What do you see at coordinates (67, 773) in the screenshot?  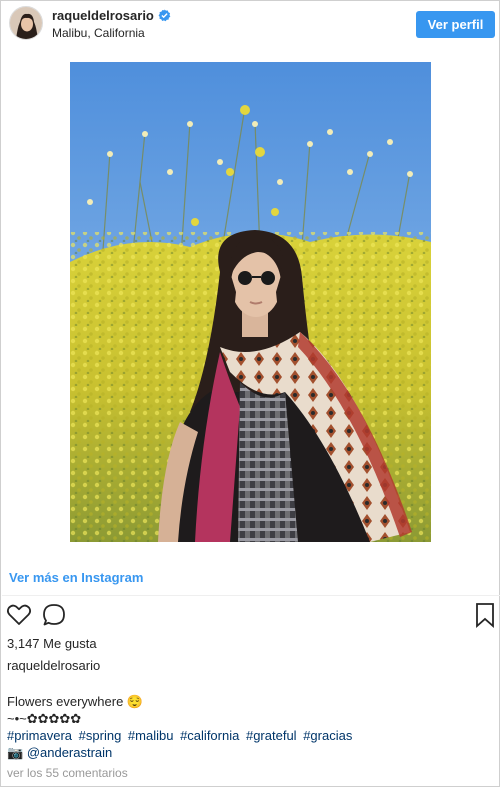 I see `view-comments-link: ver los 55 comentarios` at bounding box center [67, 773].